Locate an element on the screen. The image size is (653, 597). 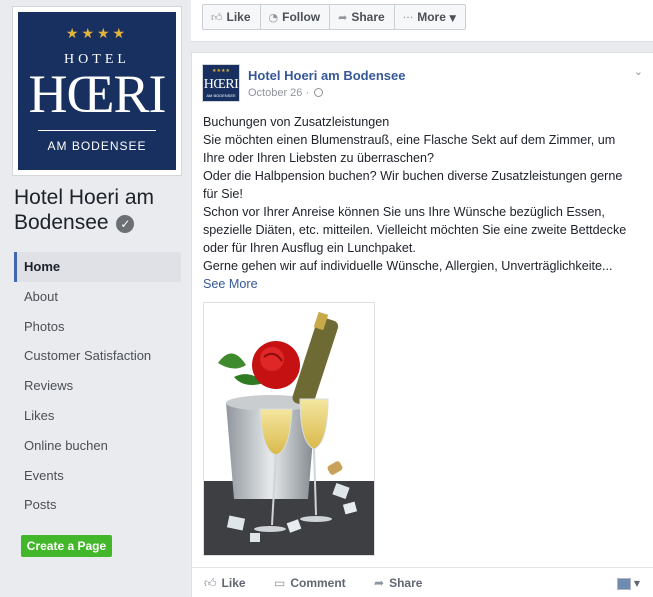
profile-picture: ★★★★ HOTEL HŒRI AM BODENSEE is located at coordinates (97, 91).